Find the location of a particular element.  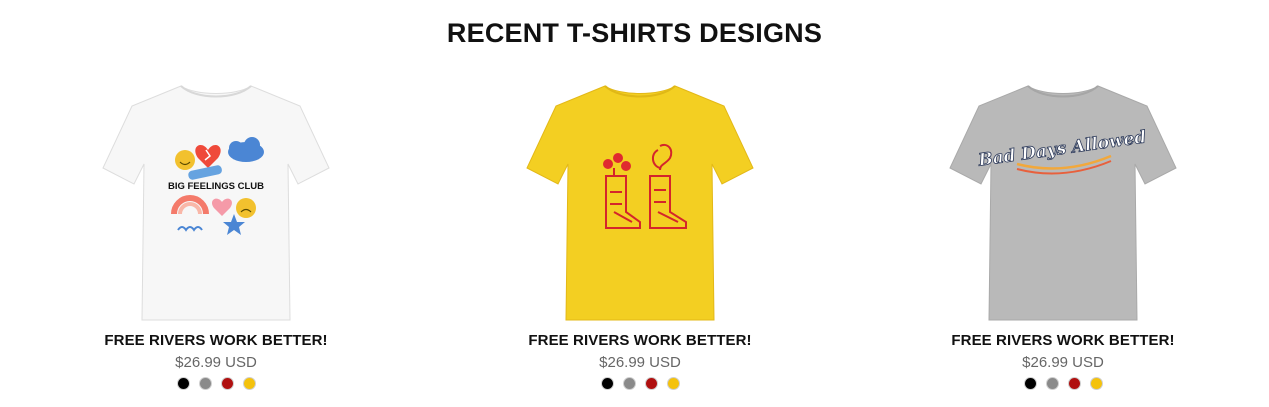

tshirt-image: BIG FEELINGS CLUB is located at coordinates (216, 199).